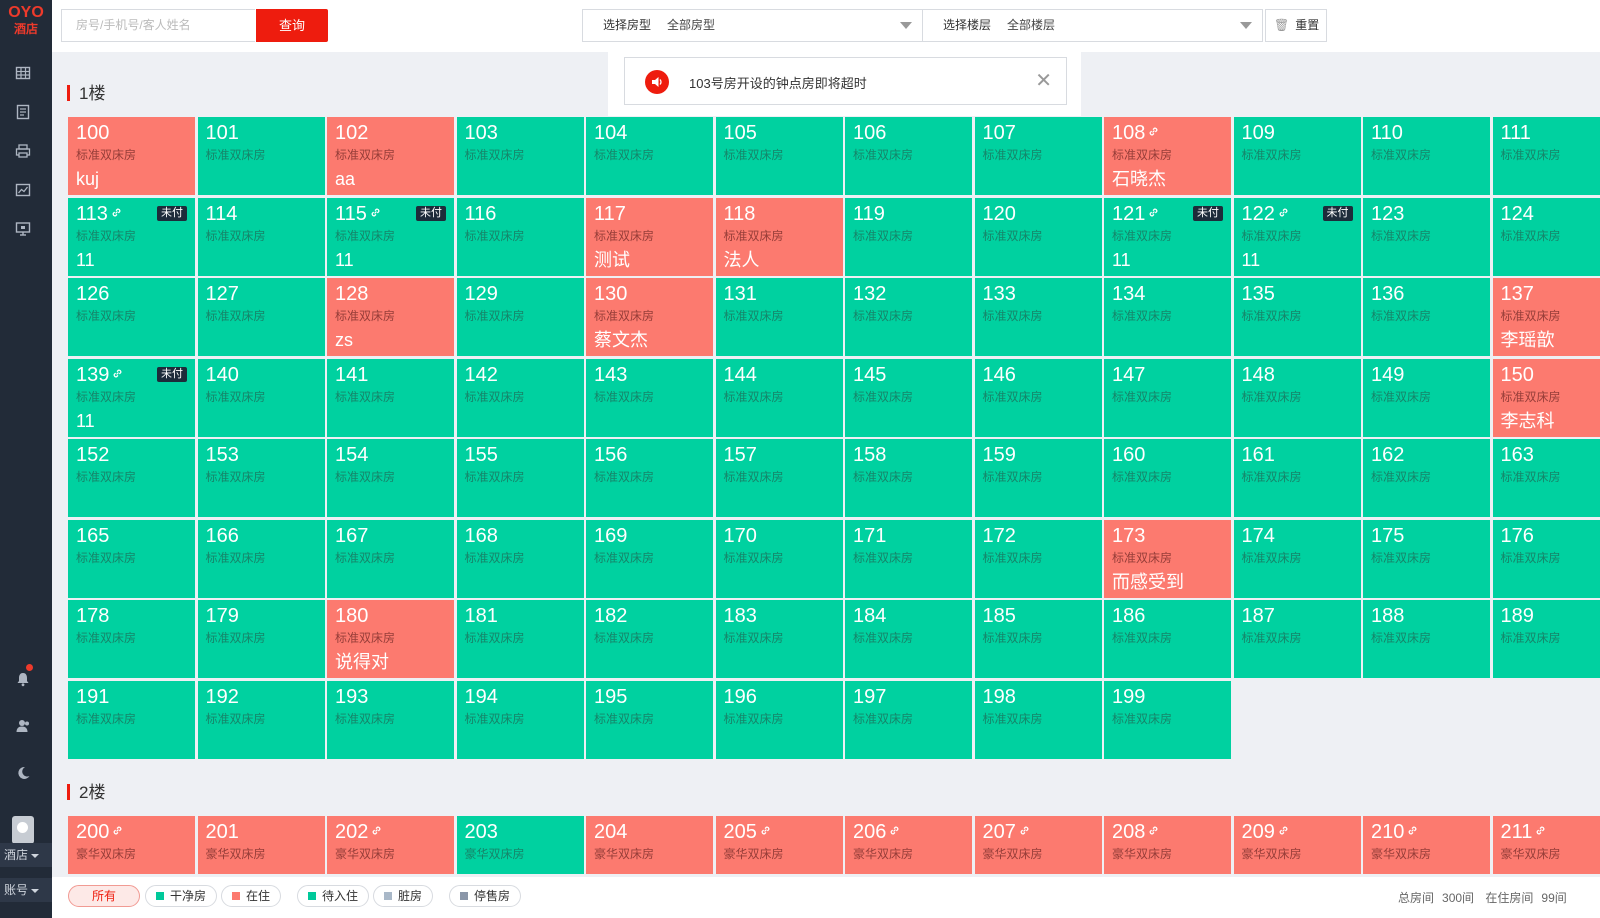 This screenshot has height=918, width=1600. I want to click on close-icon: ✕, so click(1043, 81).